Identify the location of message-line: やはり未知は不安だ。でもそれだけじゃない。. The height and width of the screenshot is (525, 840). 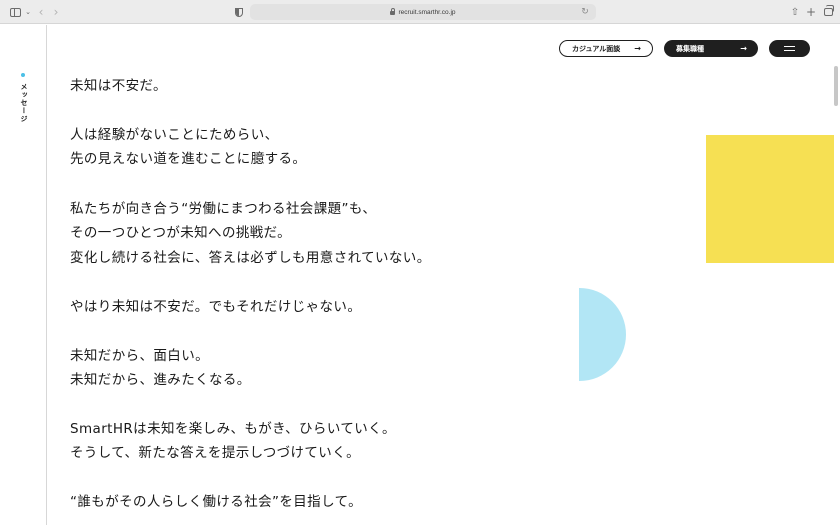
(216, 307).